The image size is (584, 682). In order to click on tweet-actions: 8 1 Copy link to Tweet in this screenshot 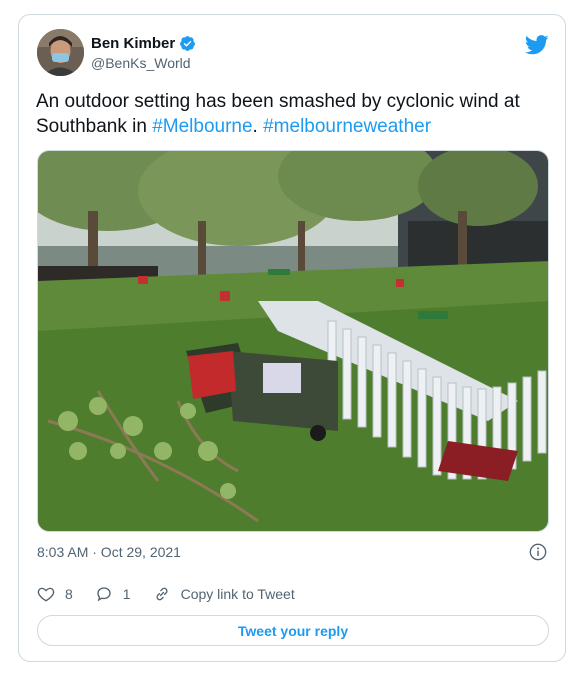, I will do `click(177, 594)`.